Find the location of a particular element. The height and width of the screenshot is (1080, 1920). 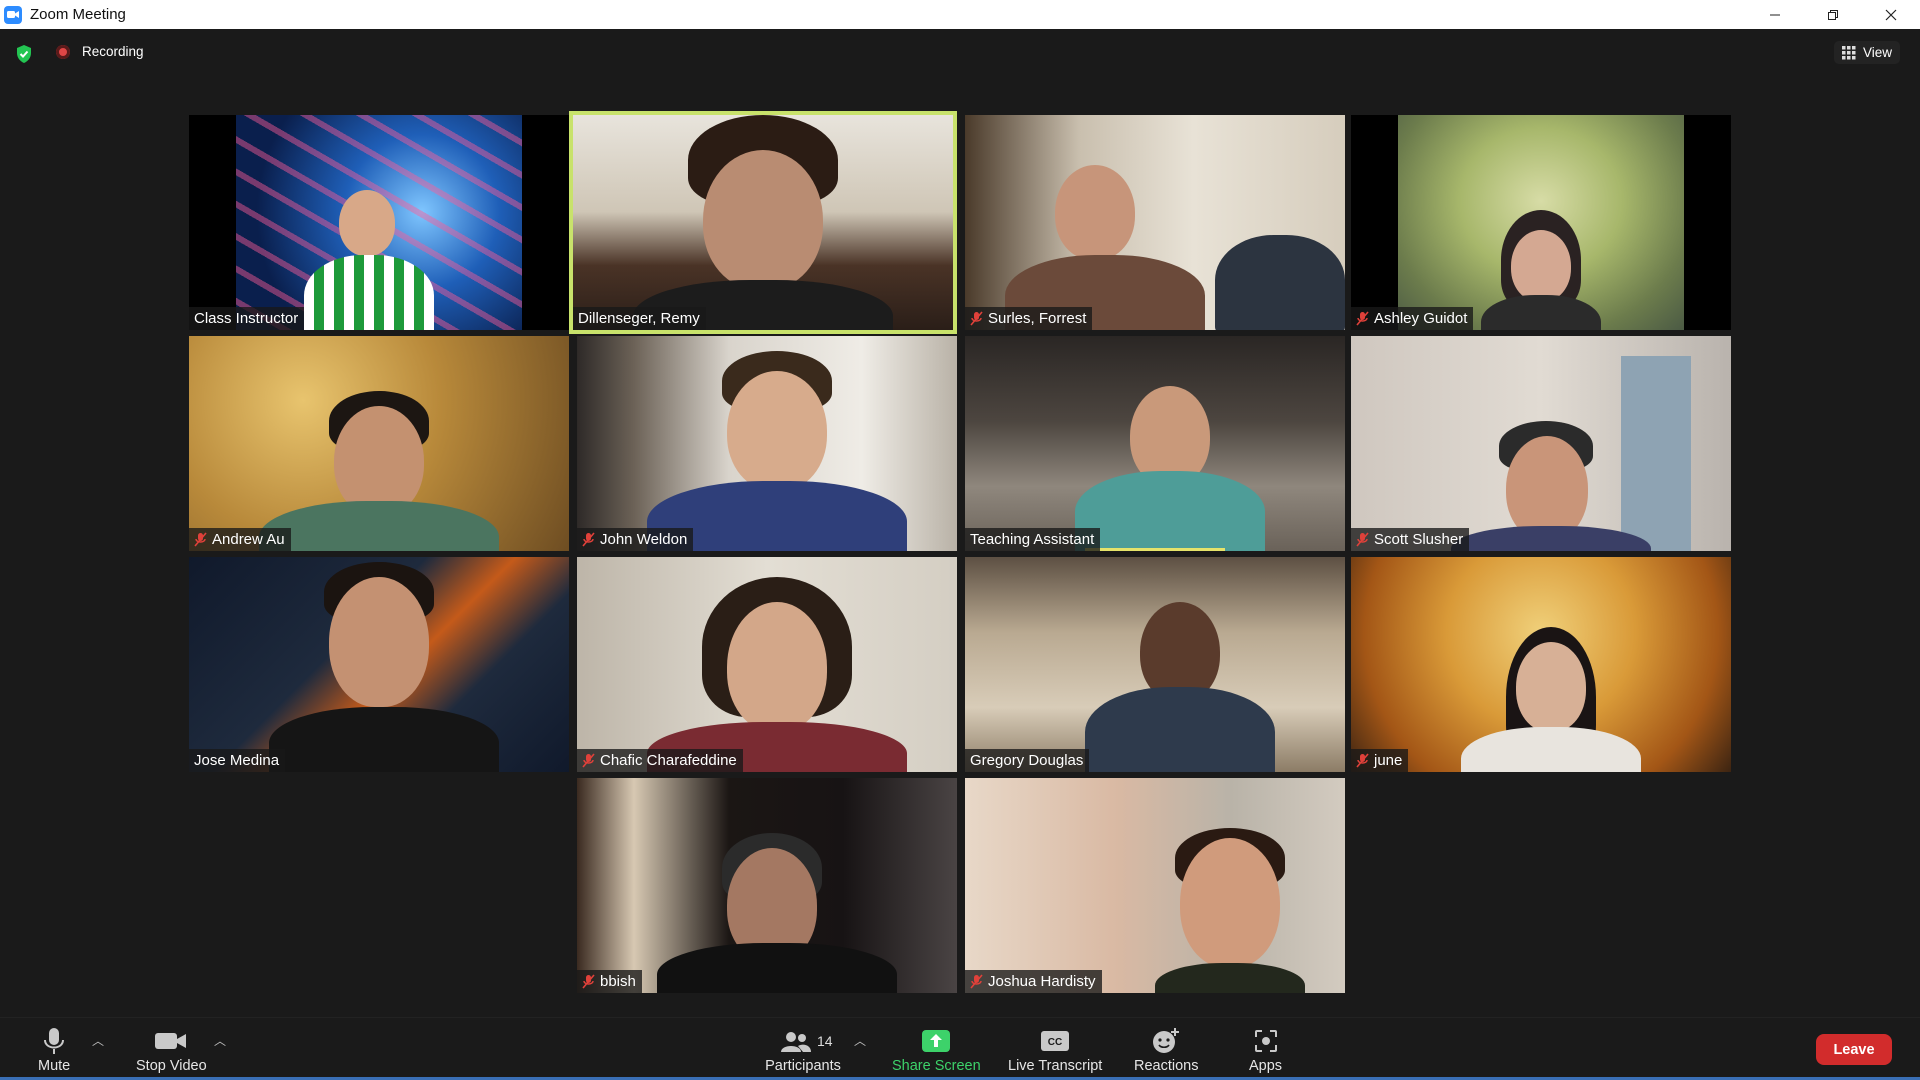

participant-name: Dillenseger, Remy is located at coordinates (639, 318).